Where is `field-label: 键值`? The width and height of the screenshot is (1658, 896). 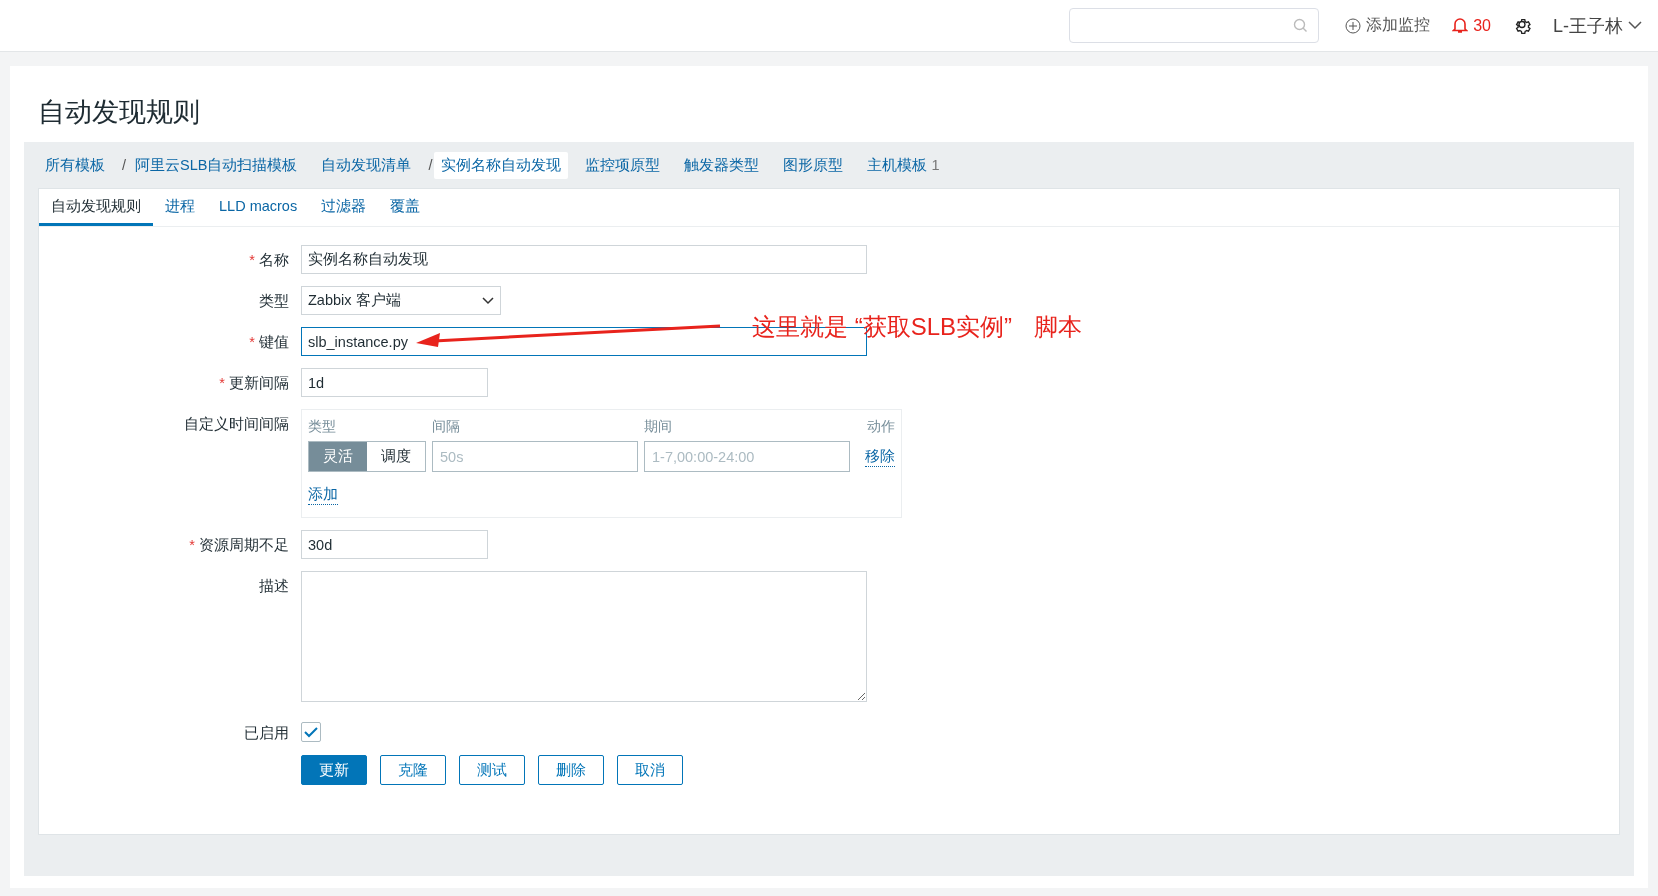
field-label: 键值 is located at coordinates (274, 342).